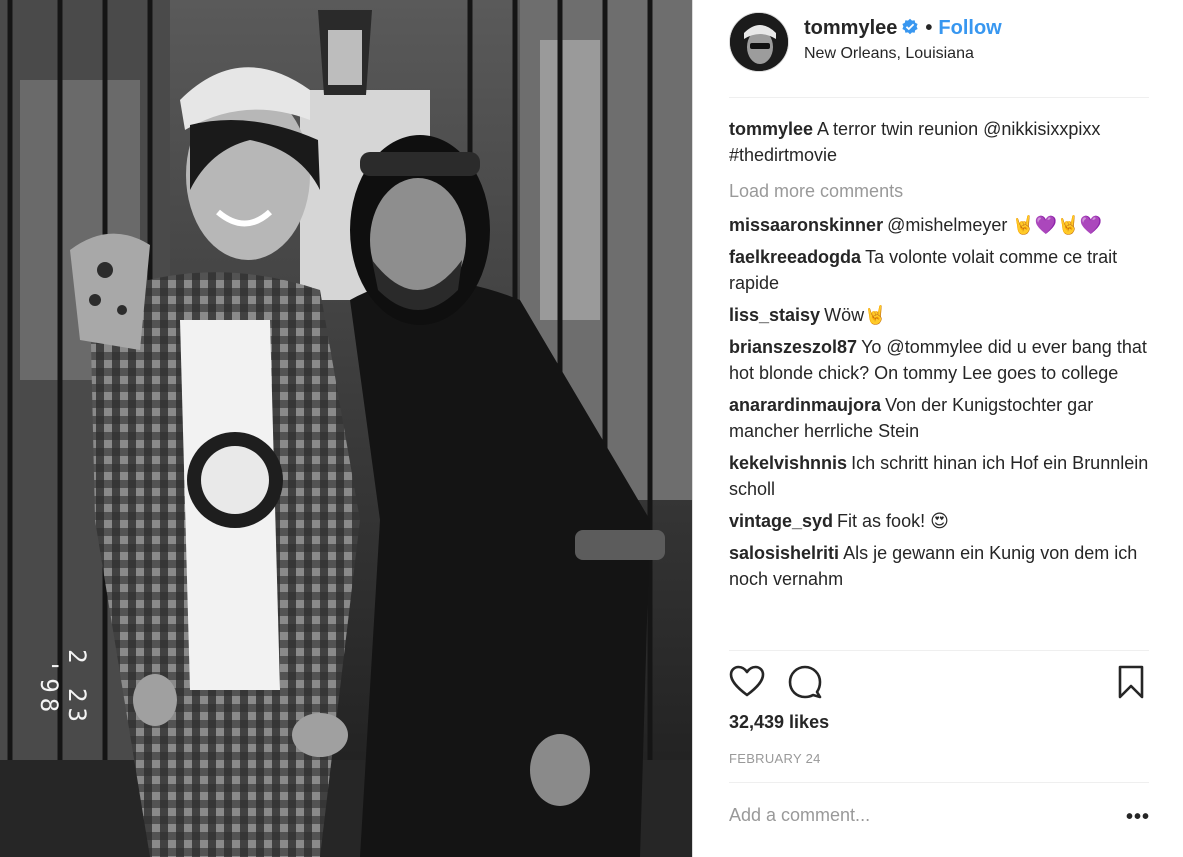  I want to click on comment-username: missaaronskinner, so click(806, 225).